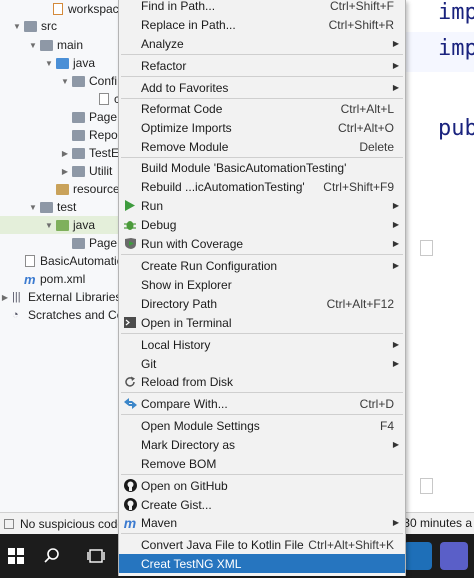  What do you see at coordinates (67, 207) in the screenshot?
I see `tree-item-label: test` at bounding box center [67, 207].